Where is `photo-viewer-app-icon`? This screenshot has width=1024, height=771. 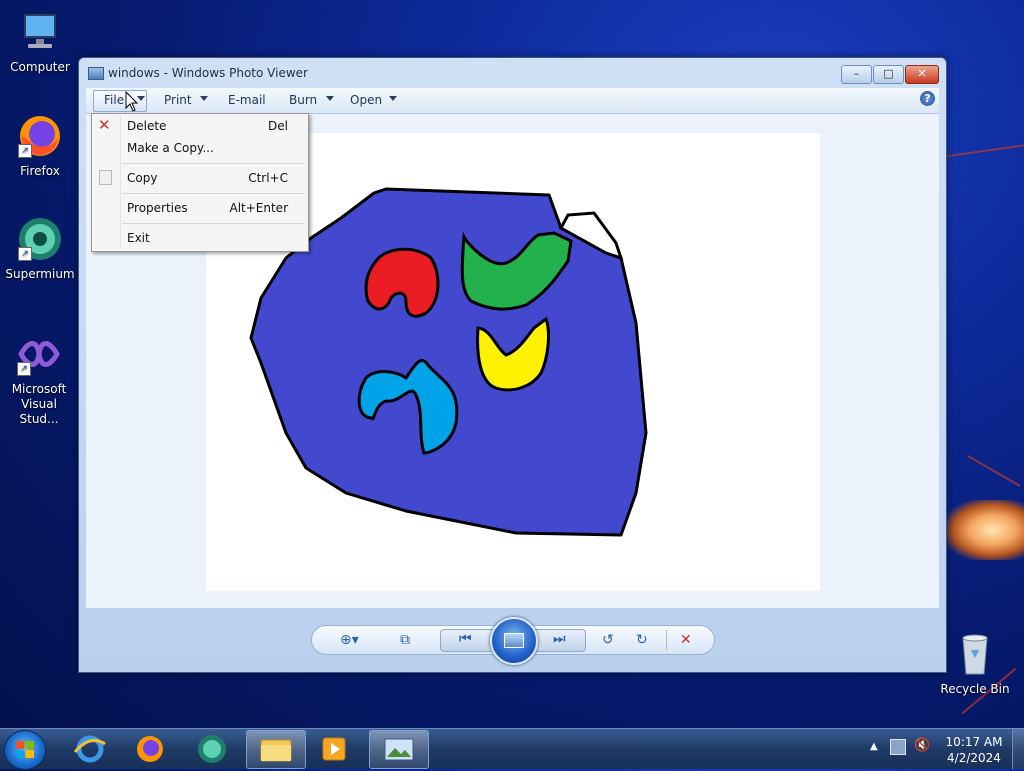 photo-viewer-app-icon is located at coordinates (96, 73).